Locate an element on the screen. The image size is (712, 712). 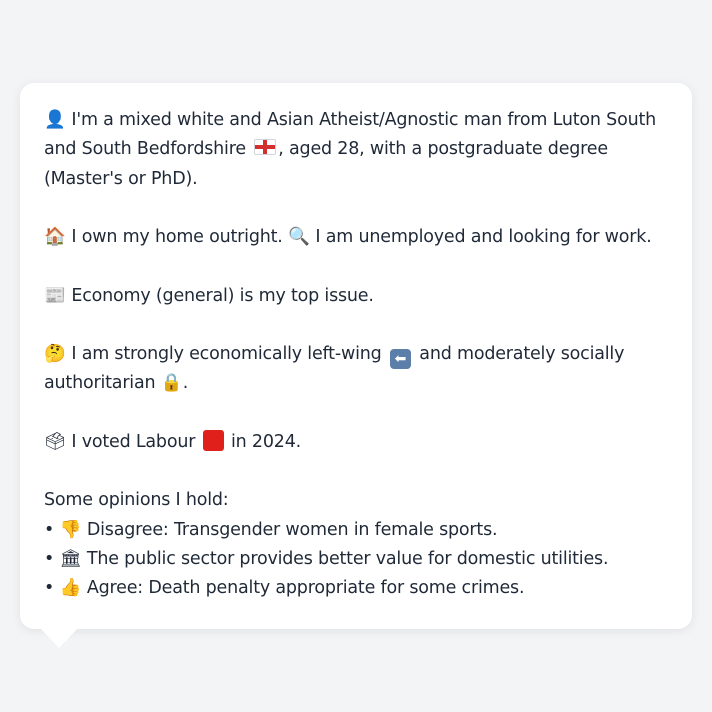
classical-building-icon: 🏛 is located at coordinates (70, 558).